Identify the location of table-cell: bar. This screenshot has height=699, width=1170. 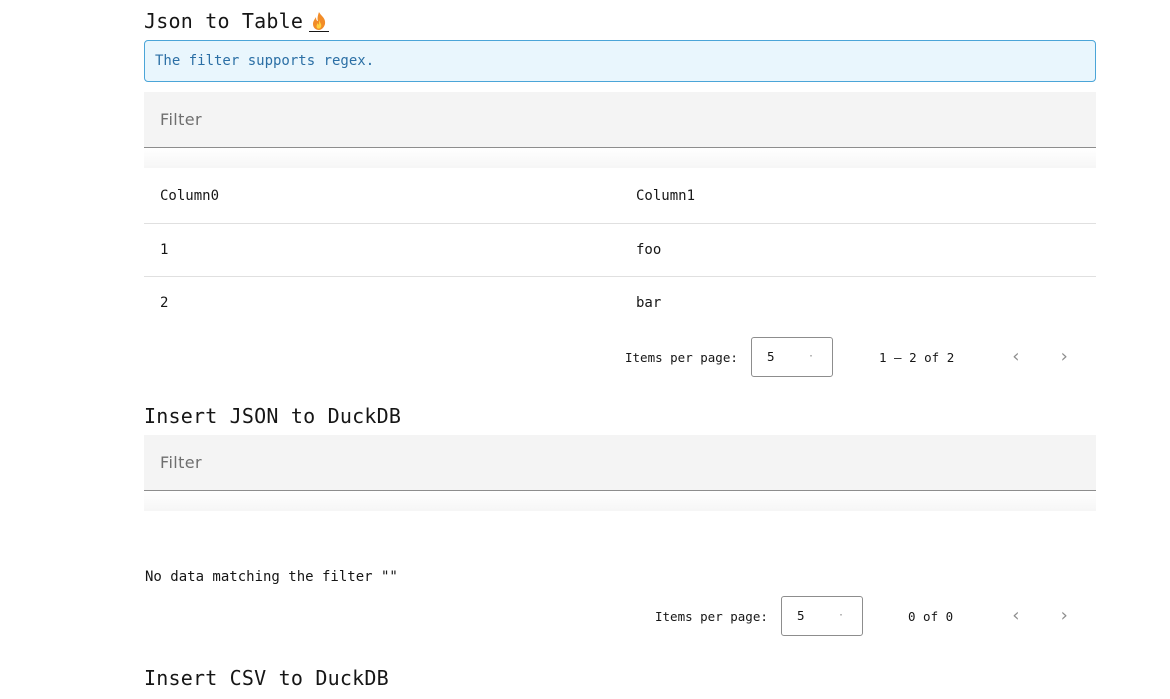
(649, 303).